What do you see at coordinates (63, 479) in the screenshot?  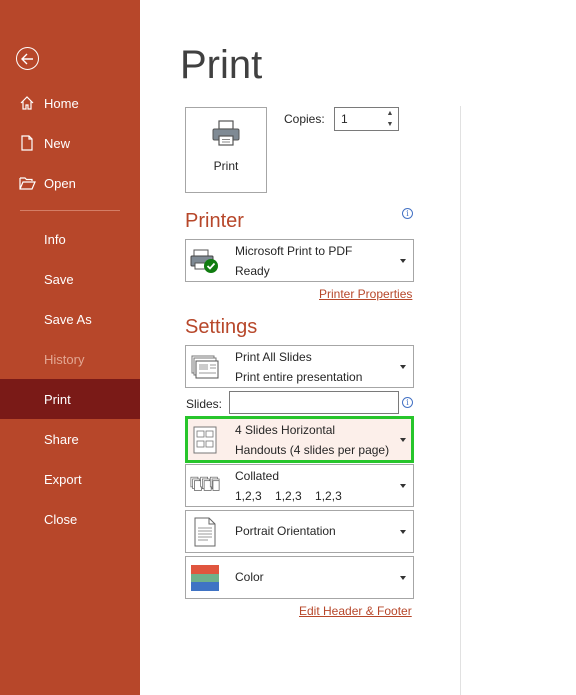 I see `sidebar-item-label: Export` at bounding box center [63, 479].